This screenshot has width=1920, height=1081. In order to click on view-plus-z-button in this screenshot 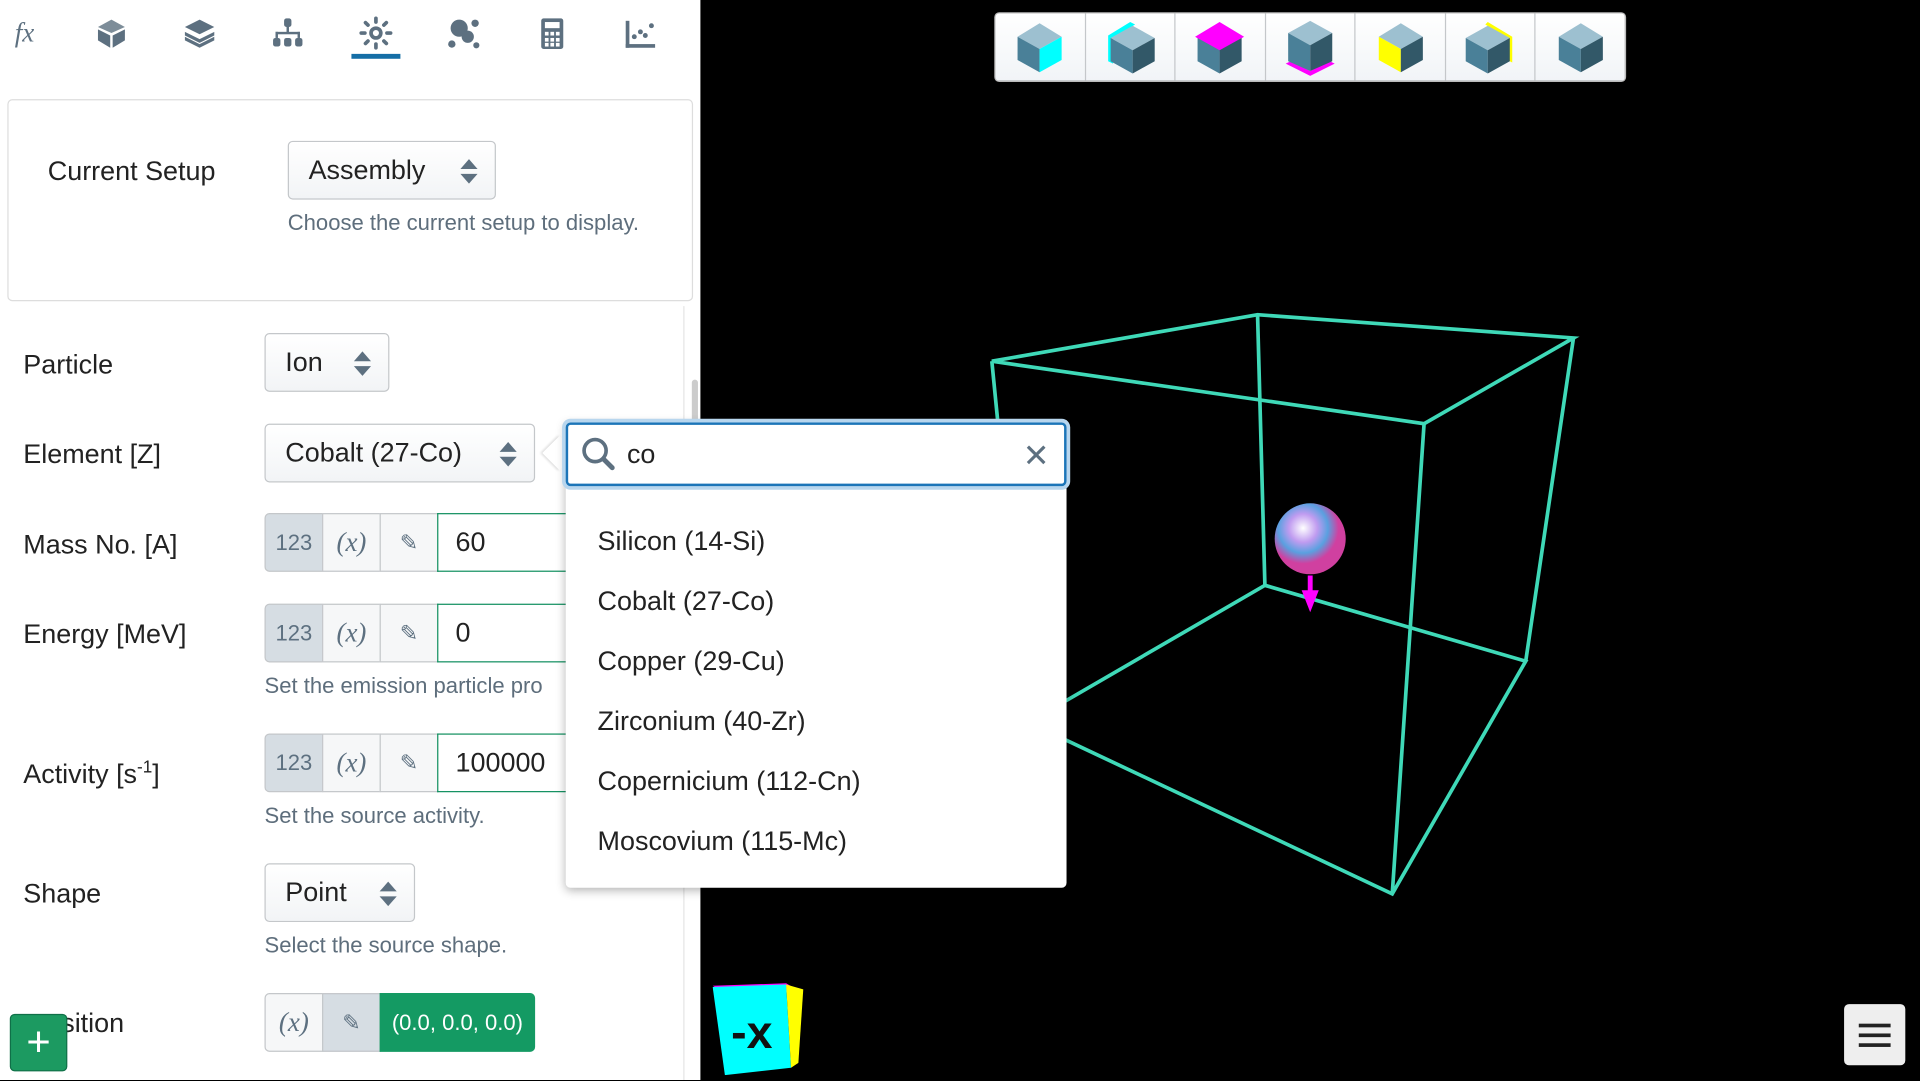, I will do `click(1401, 47)`.